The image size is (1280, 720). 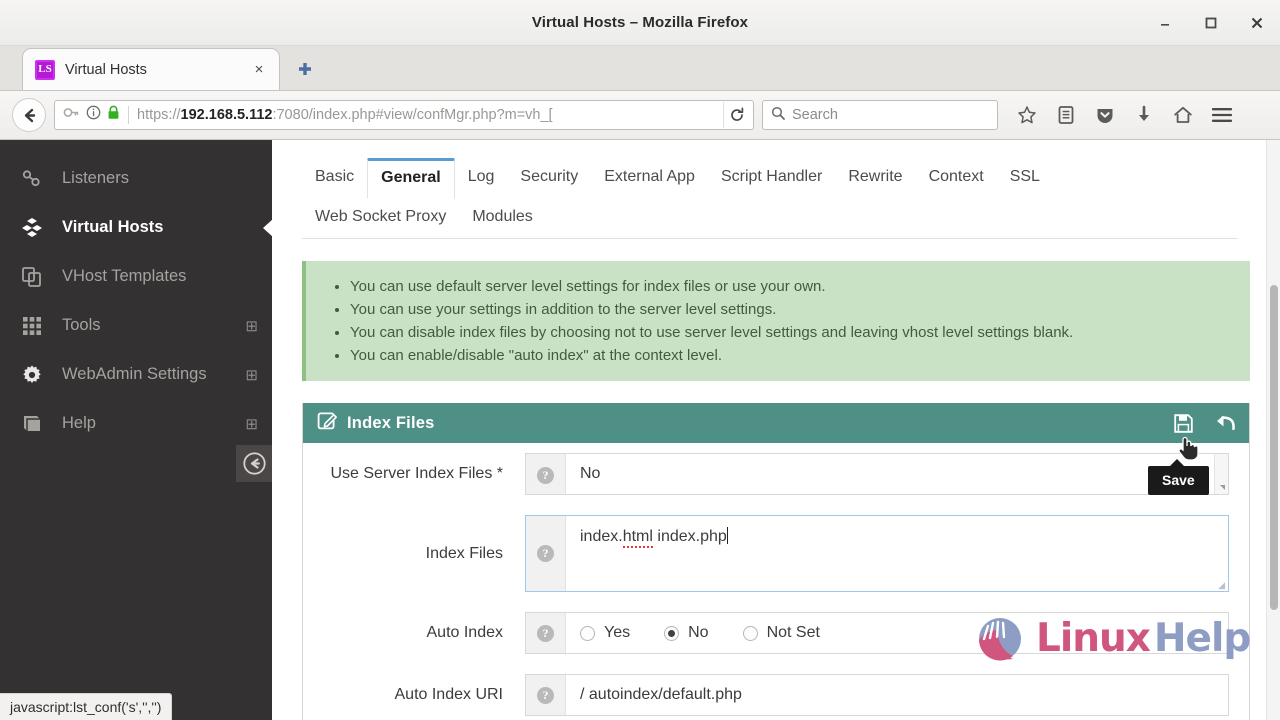 I want to click on download-arrow-icon, so click(x=1144, y=115).